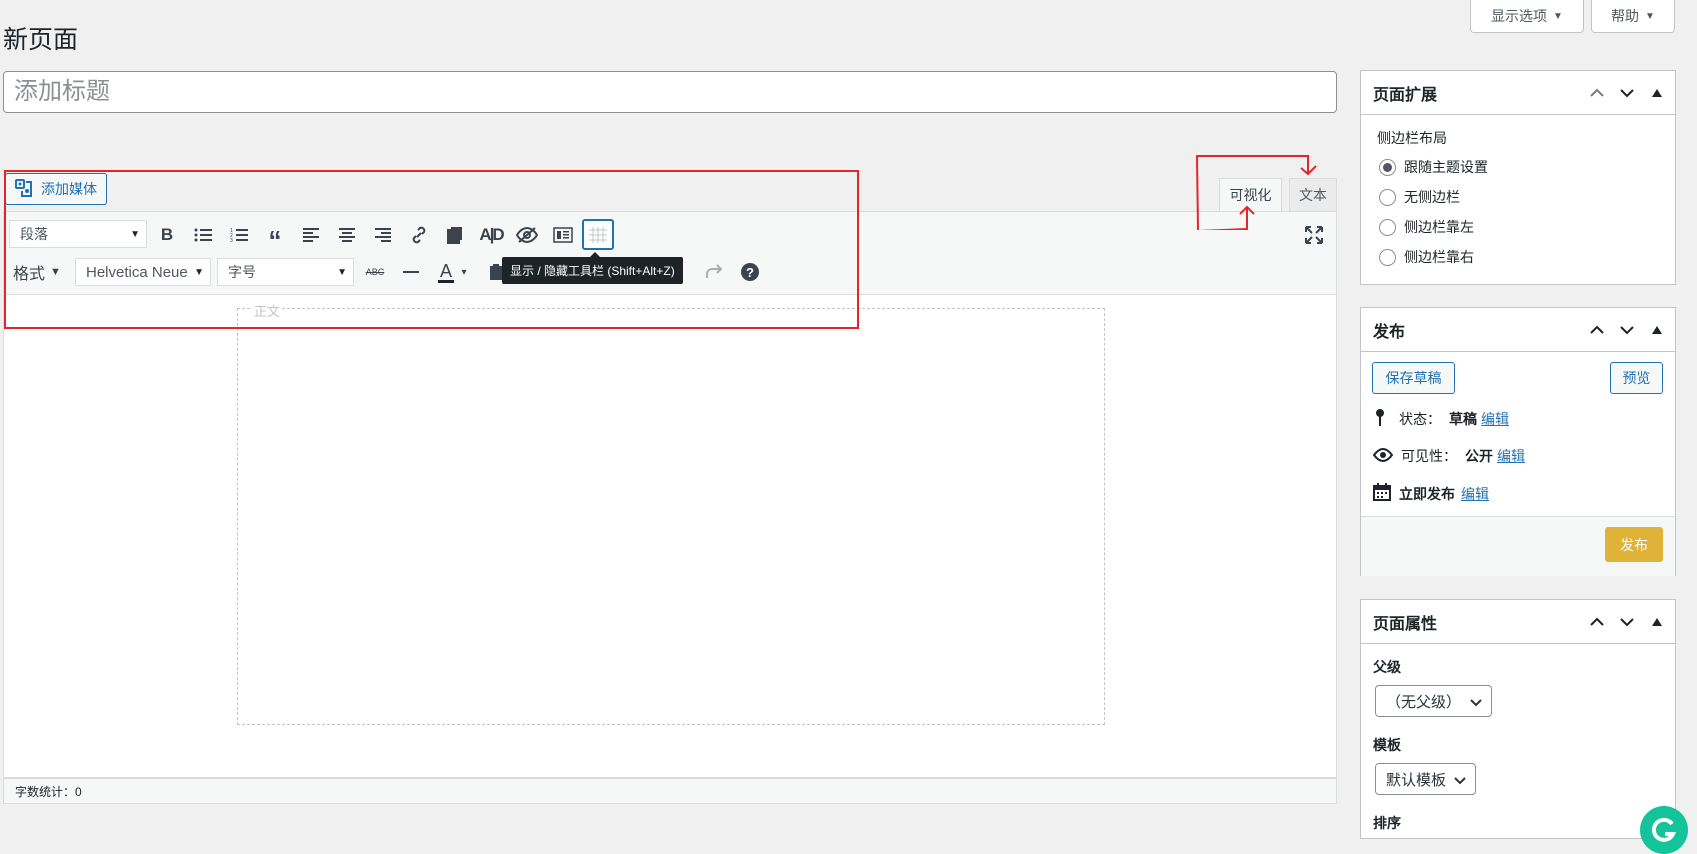 This screenshot has height=854, width=1697. I want to click on radio-label: 无侧边栏, so click(1432, 197).